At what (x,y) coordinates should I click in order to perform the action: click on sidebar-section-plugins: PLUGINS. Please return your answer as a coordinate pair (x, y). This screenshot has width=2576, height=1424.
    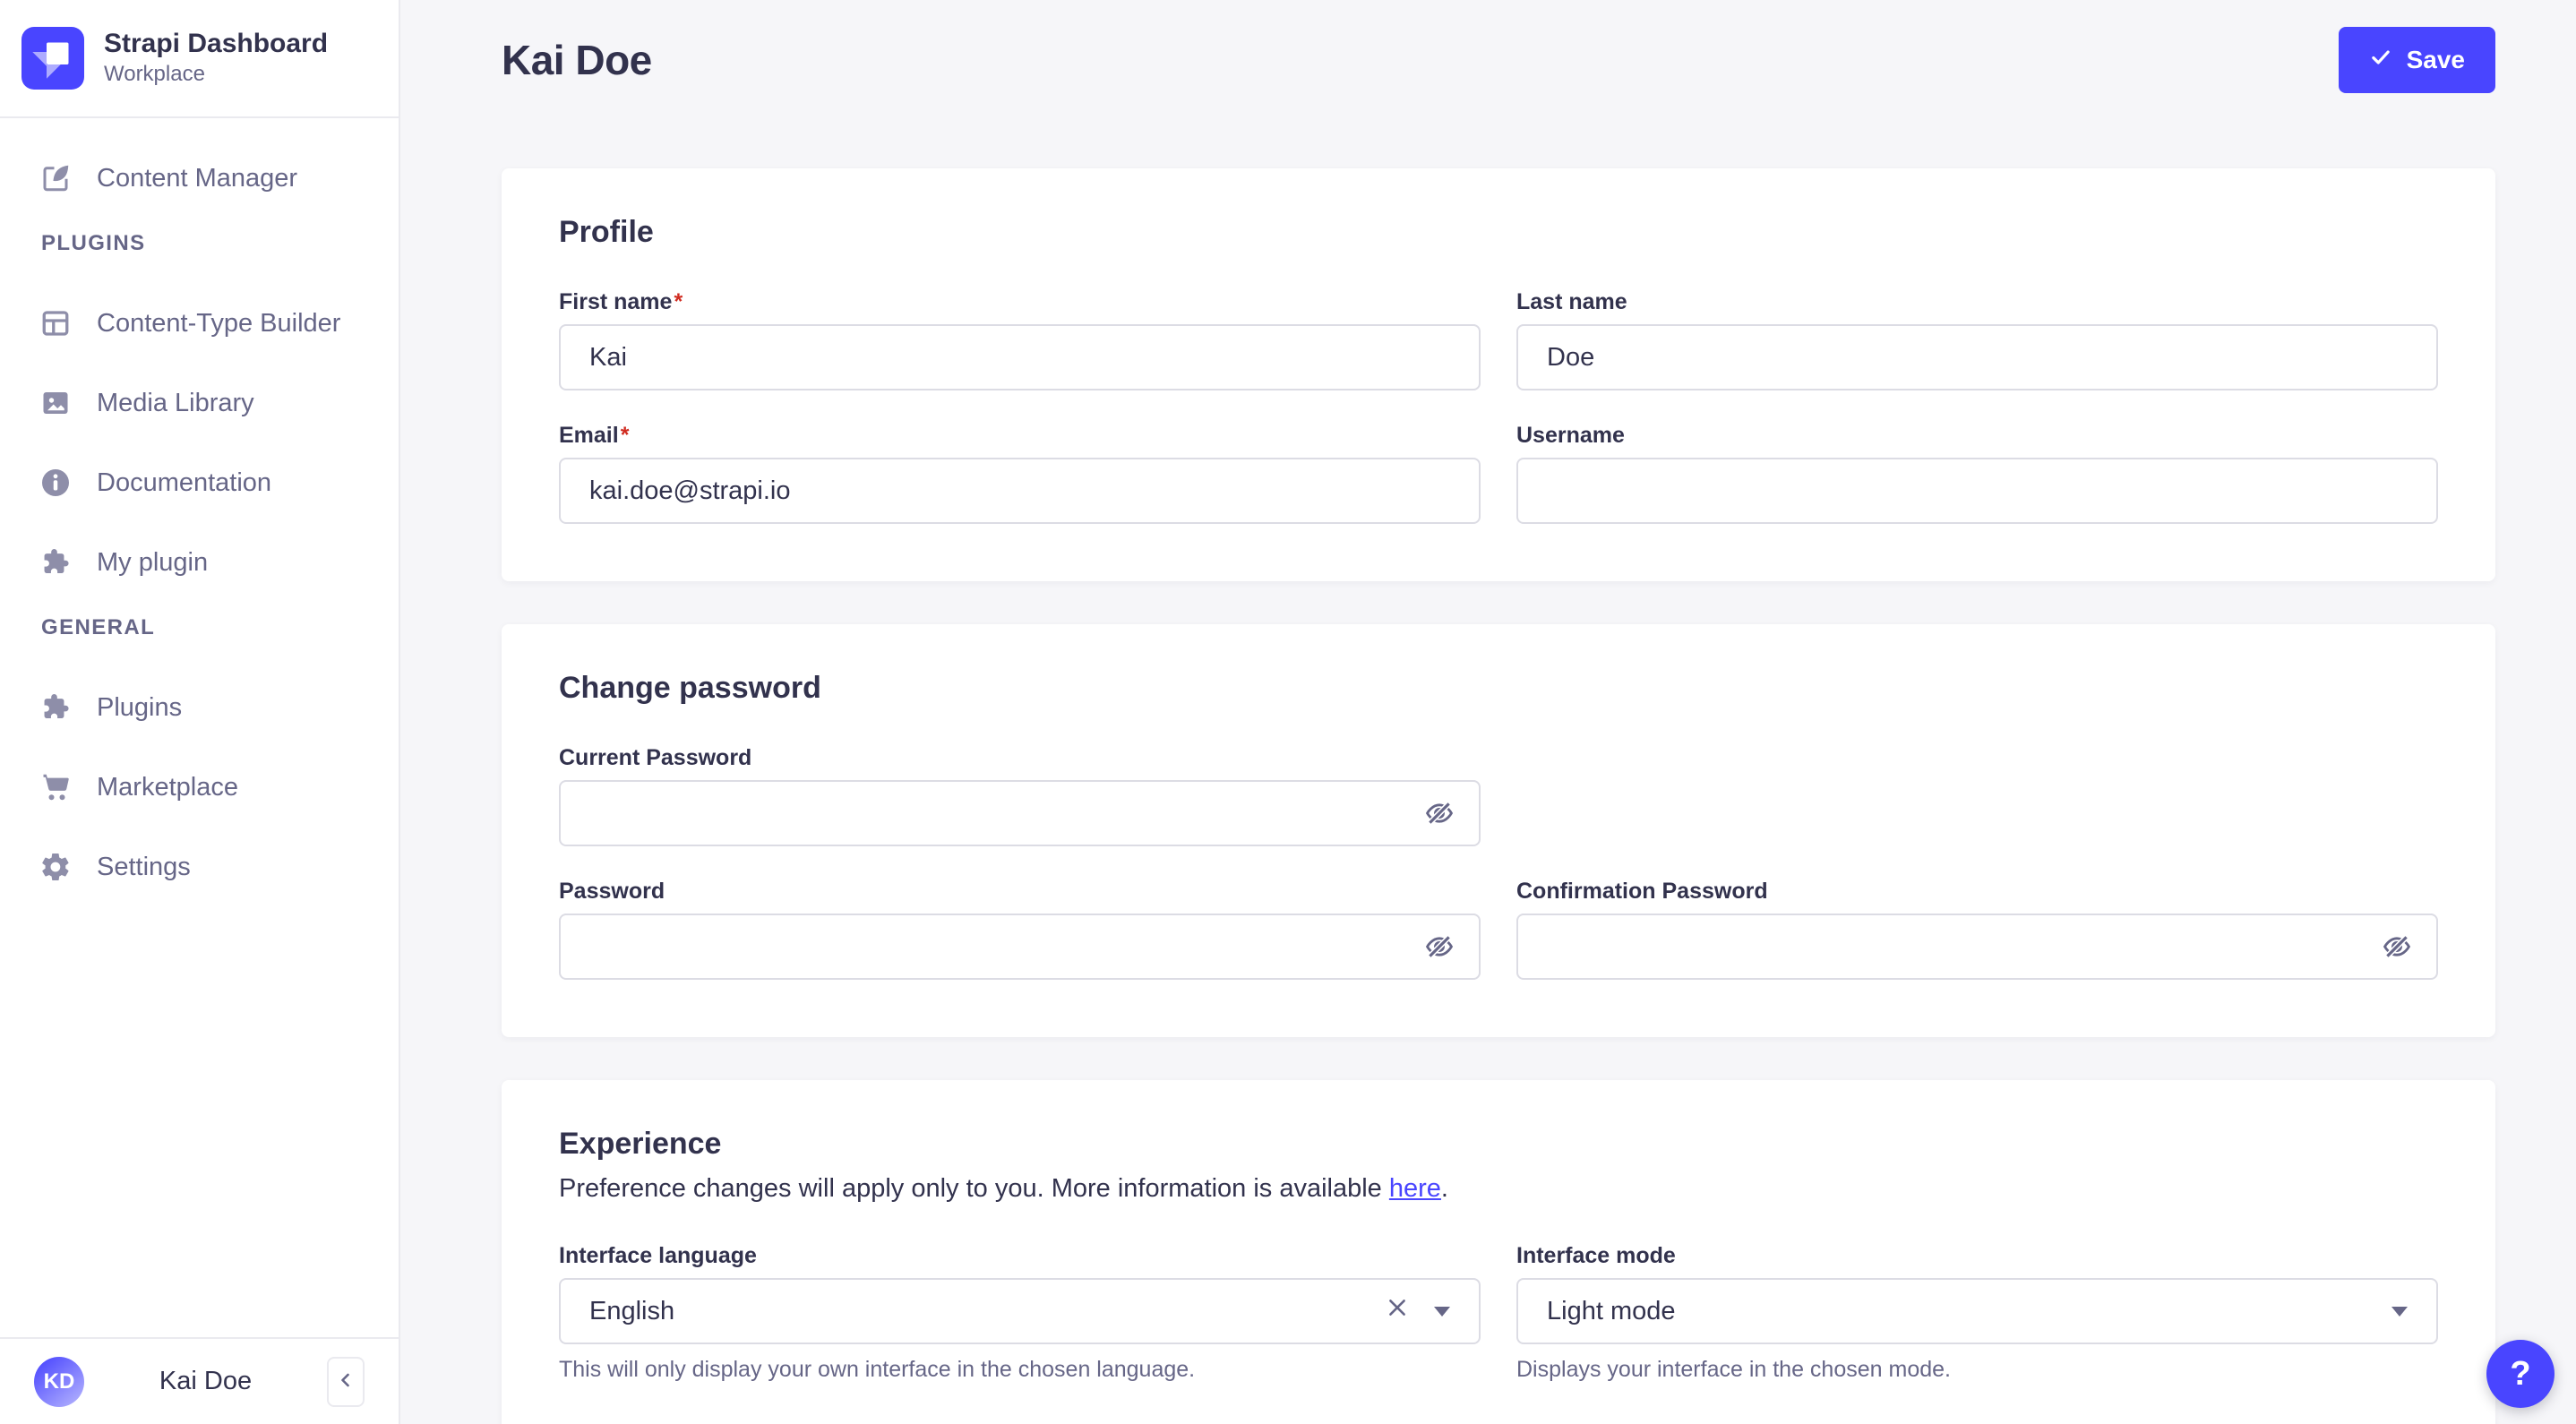
    Looking at the image, I should click on (93, 243).